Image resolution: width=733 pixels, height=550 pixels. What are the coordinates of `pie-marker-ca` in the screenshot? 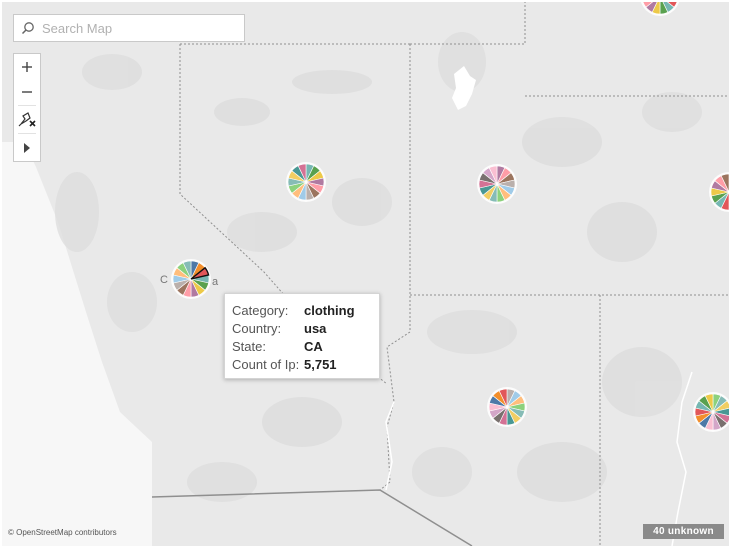 It's located at (191, 279).